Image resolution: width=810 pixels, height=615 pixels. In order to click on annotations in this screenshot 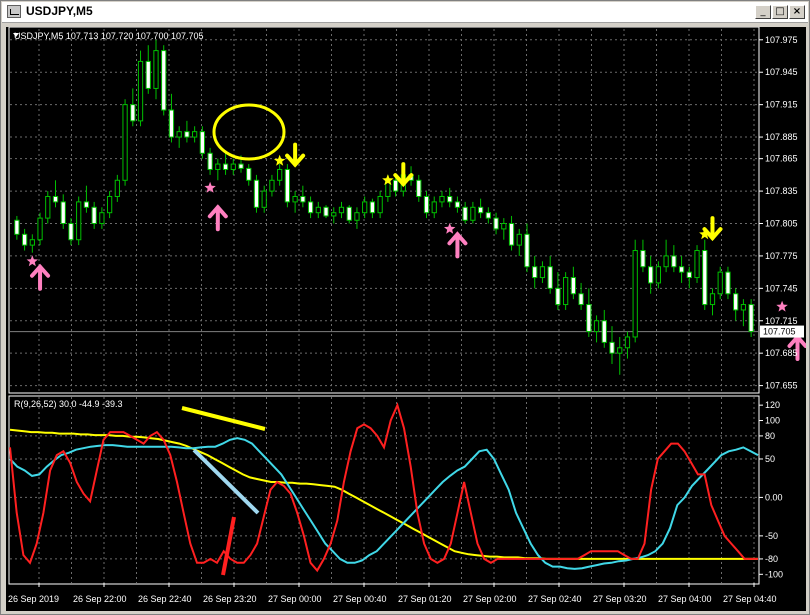, I will do `click(233, 339)`.